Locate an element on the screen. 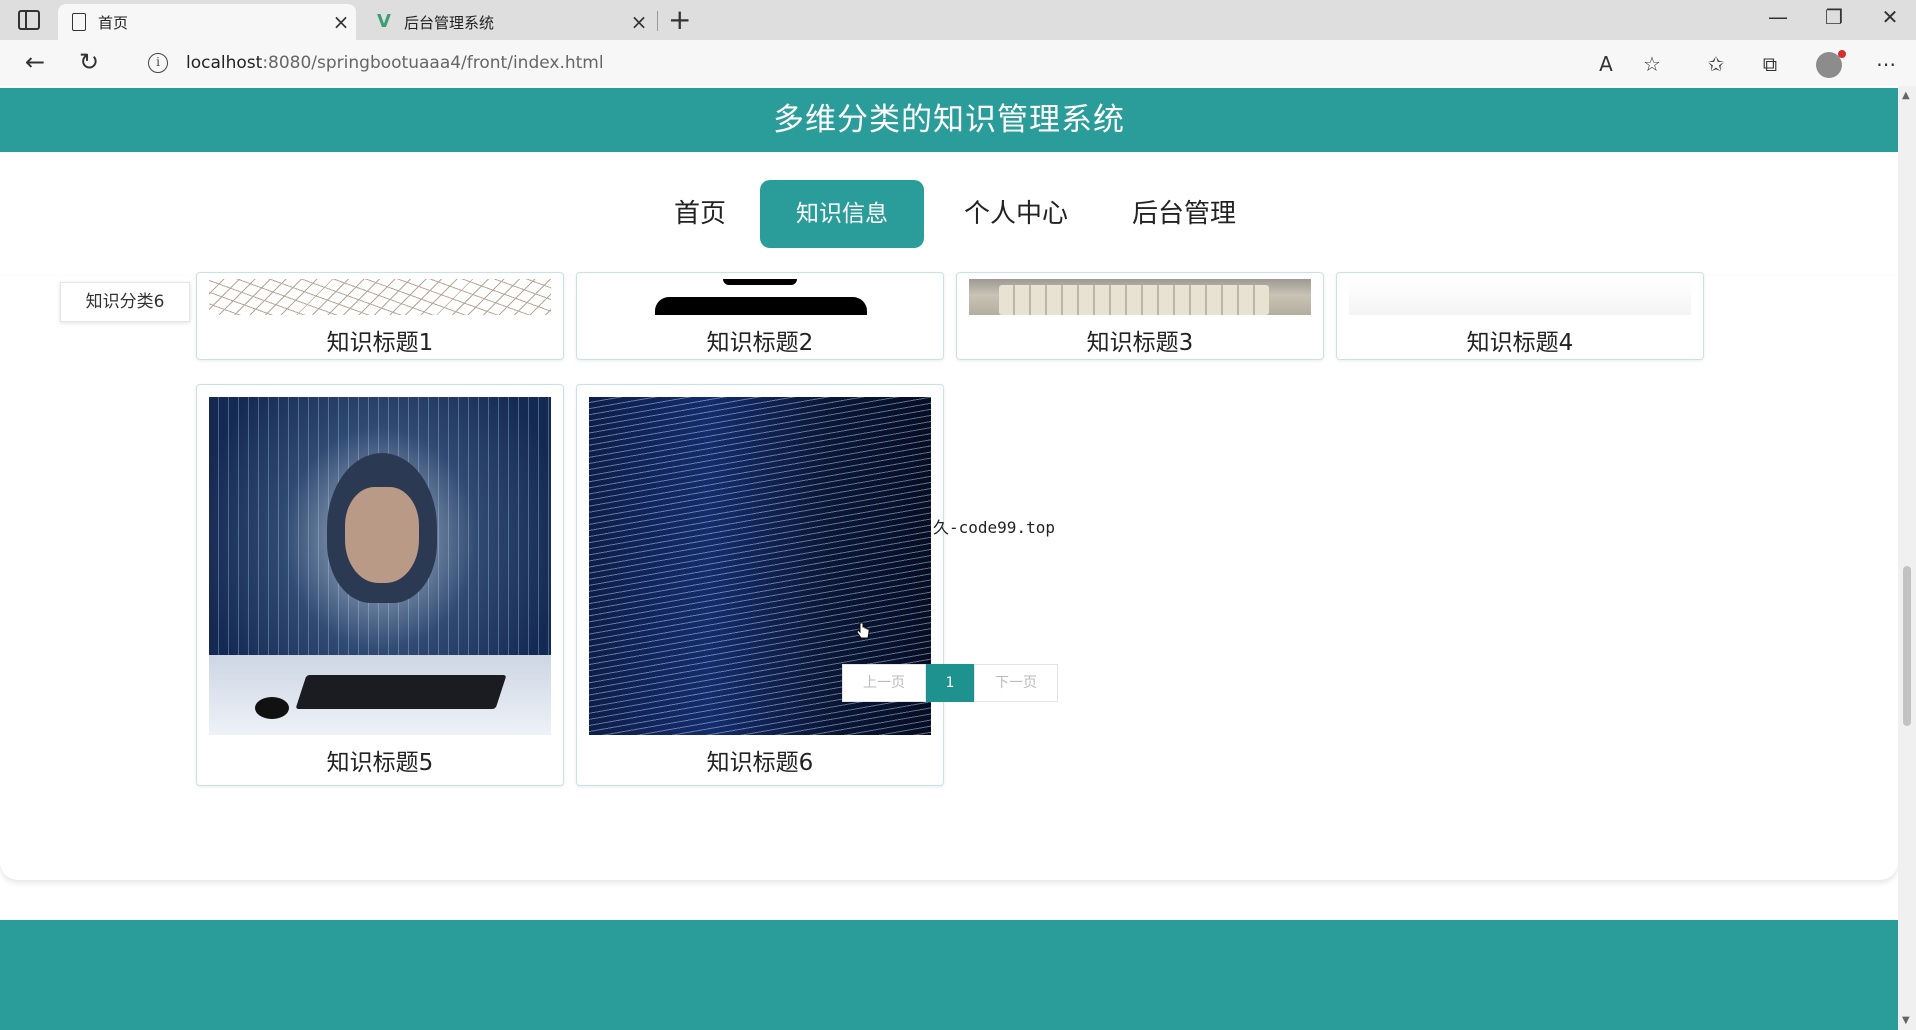 This screenshot has height=1030, width=1916. browser-tab-admin: V 后台管理系统 × is located at coordinates (508, 22).